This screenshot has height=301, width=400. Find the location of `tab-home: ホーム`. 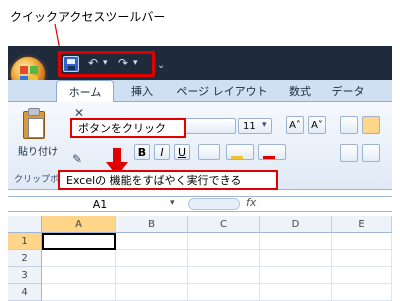

tab-home: ホーム is located at coordinates (85, 91).